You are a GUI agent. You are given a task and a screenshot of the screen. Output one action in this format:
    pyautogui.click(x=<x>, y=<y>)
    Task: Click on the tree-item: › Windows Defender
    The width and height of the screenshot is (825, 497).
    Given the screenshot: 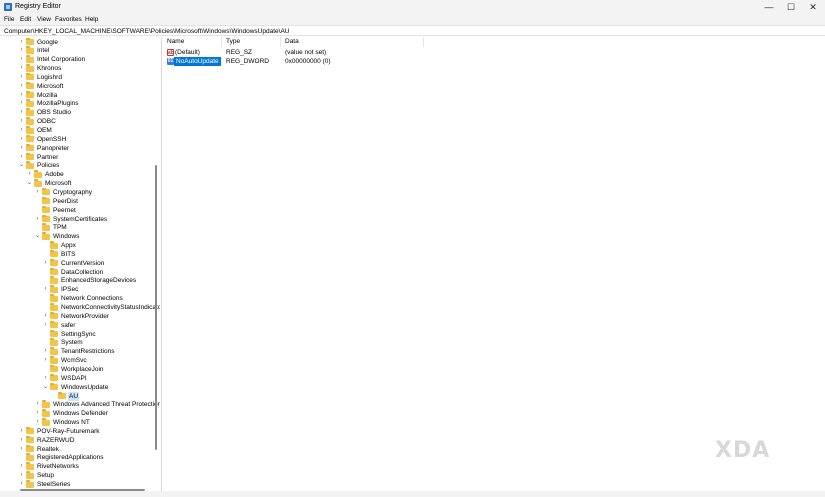 What is the action you would take?
    pyautogui.click(x=97, y=413)
    